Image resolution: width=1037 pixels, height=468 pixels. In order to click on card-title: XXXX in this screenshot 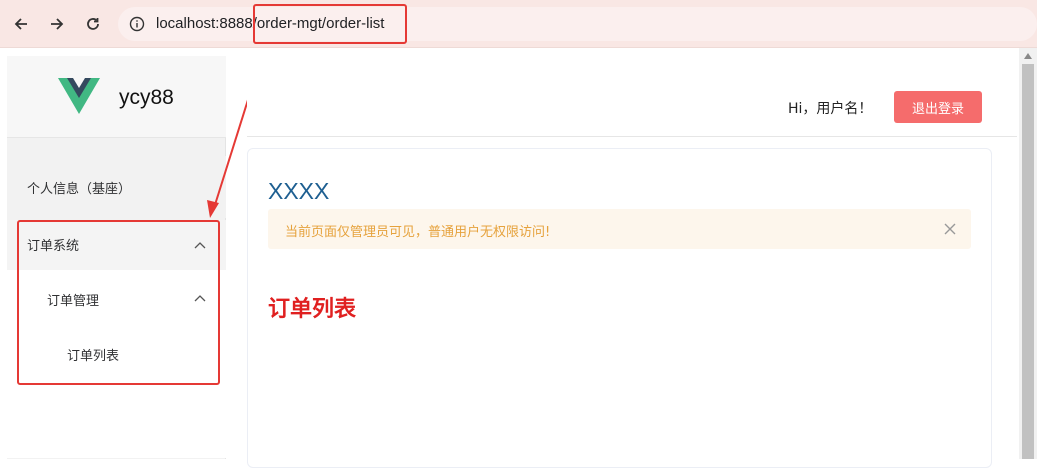, I will do `click(299, 191)`.